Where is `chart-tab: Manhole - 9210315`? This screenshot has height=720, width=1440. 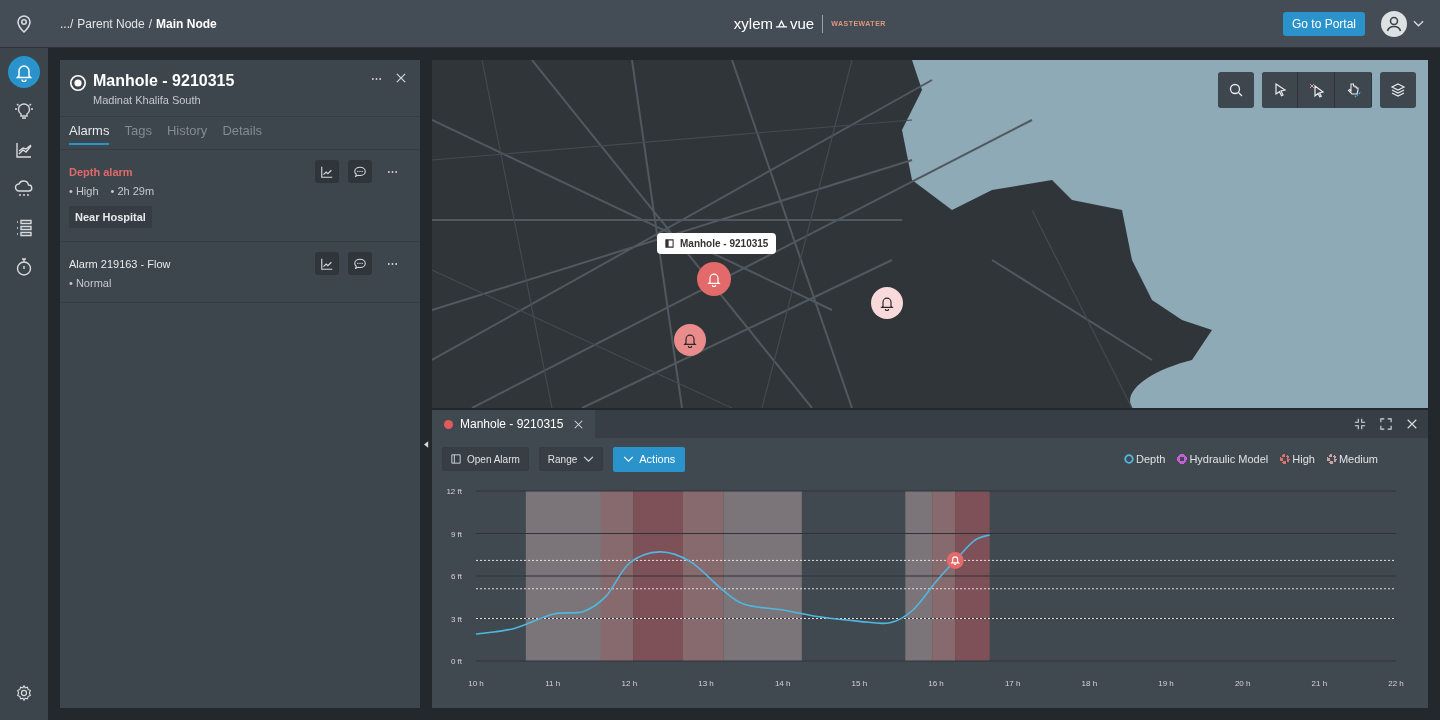
chart-tab: Manhole - 9210315 is located at coordinates (514, 424).